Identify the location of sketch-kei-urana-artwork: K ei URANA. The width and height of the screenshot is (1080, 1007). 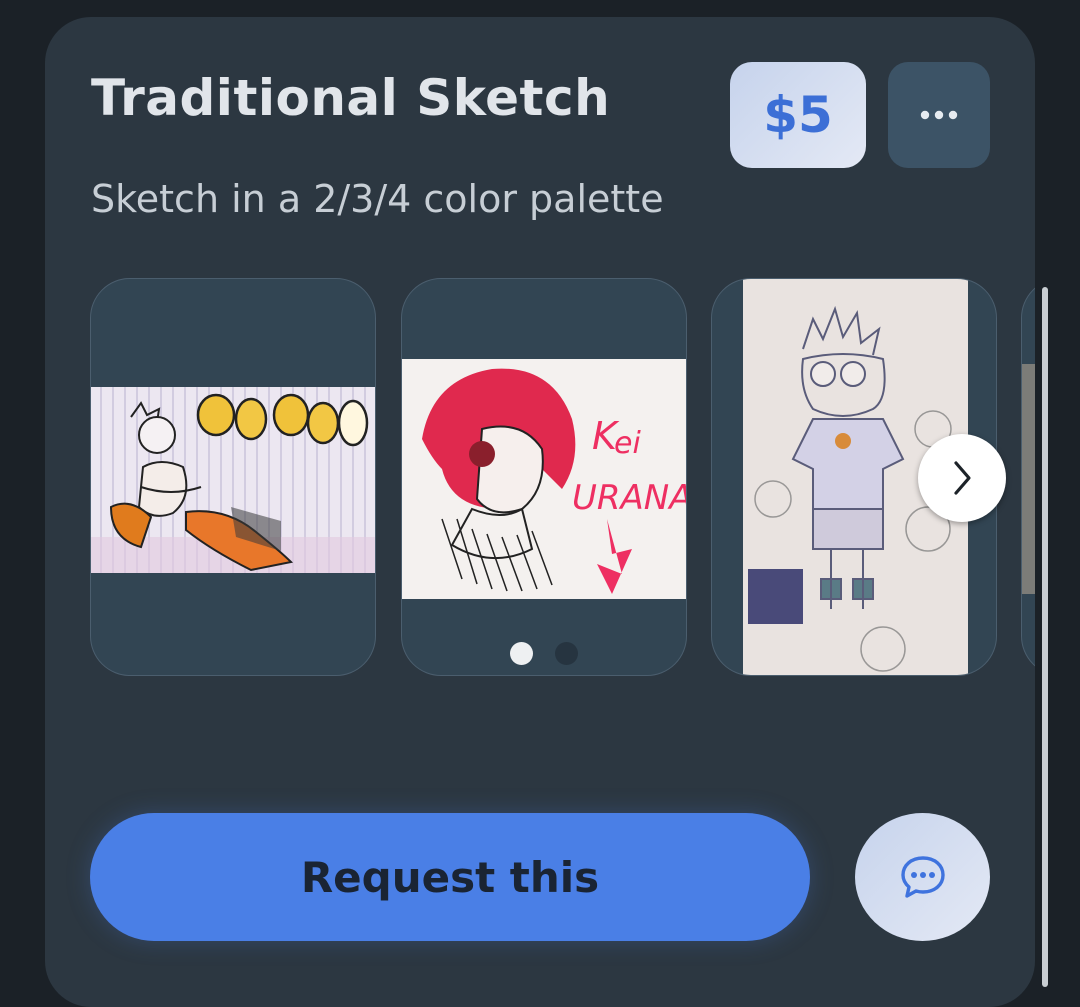
(544, 479).